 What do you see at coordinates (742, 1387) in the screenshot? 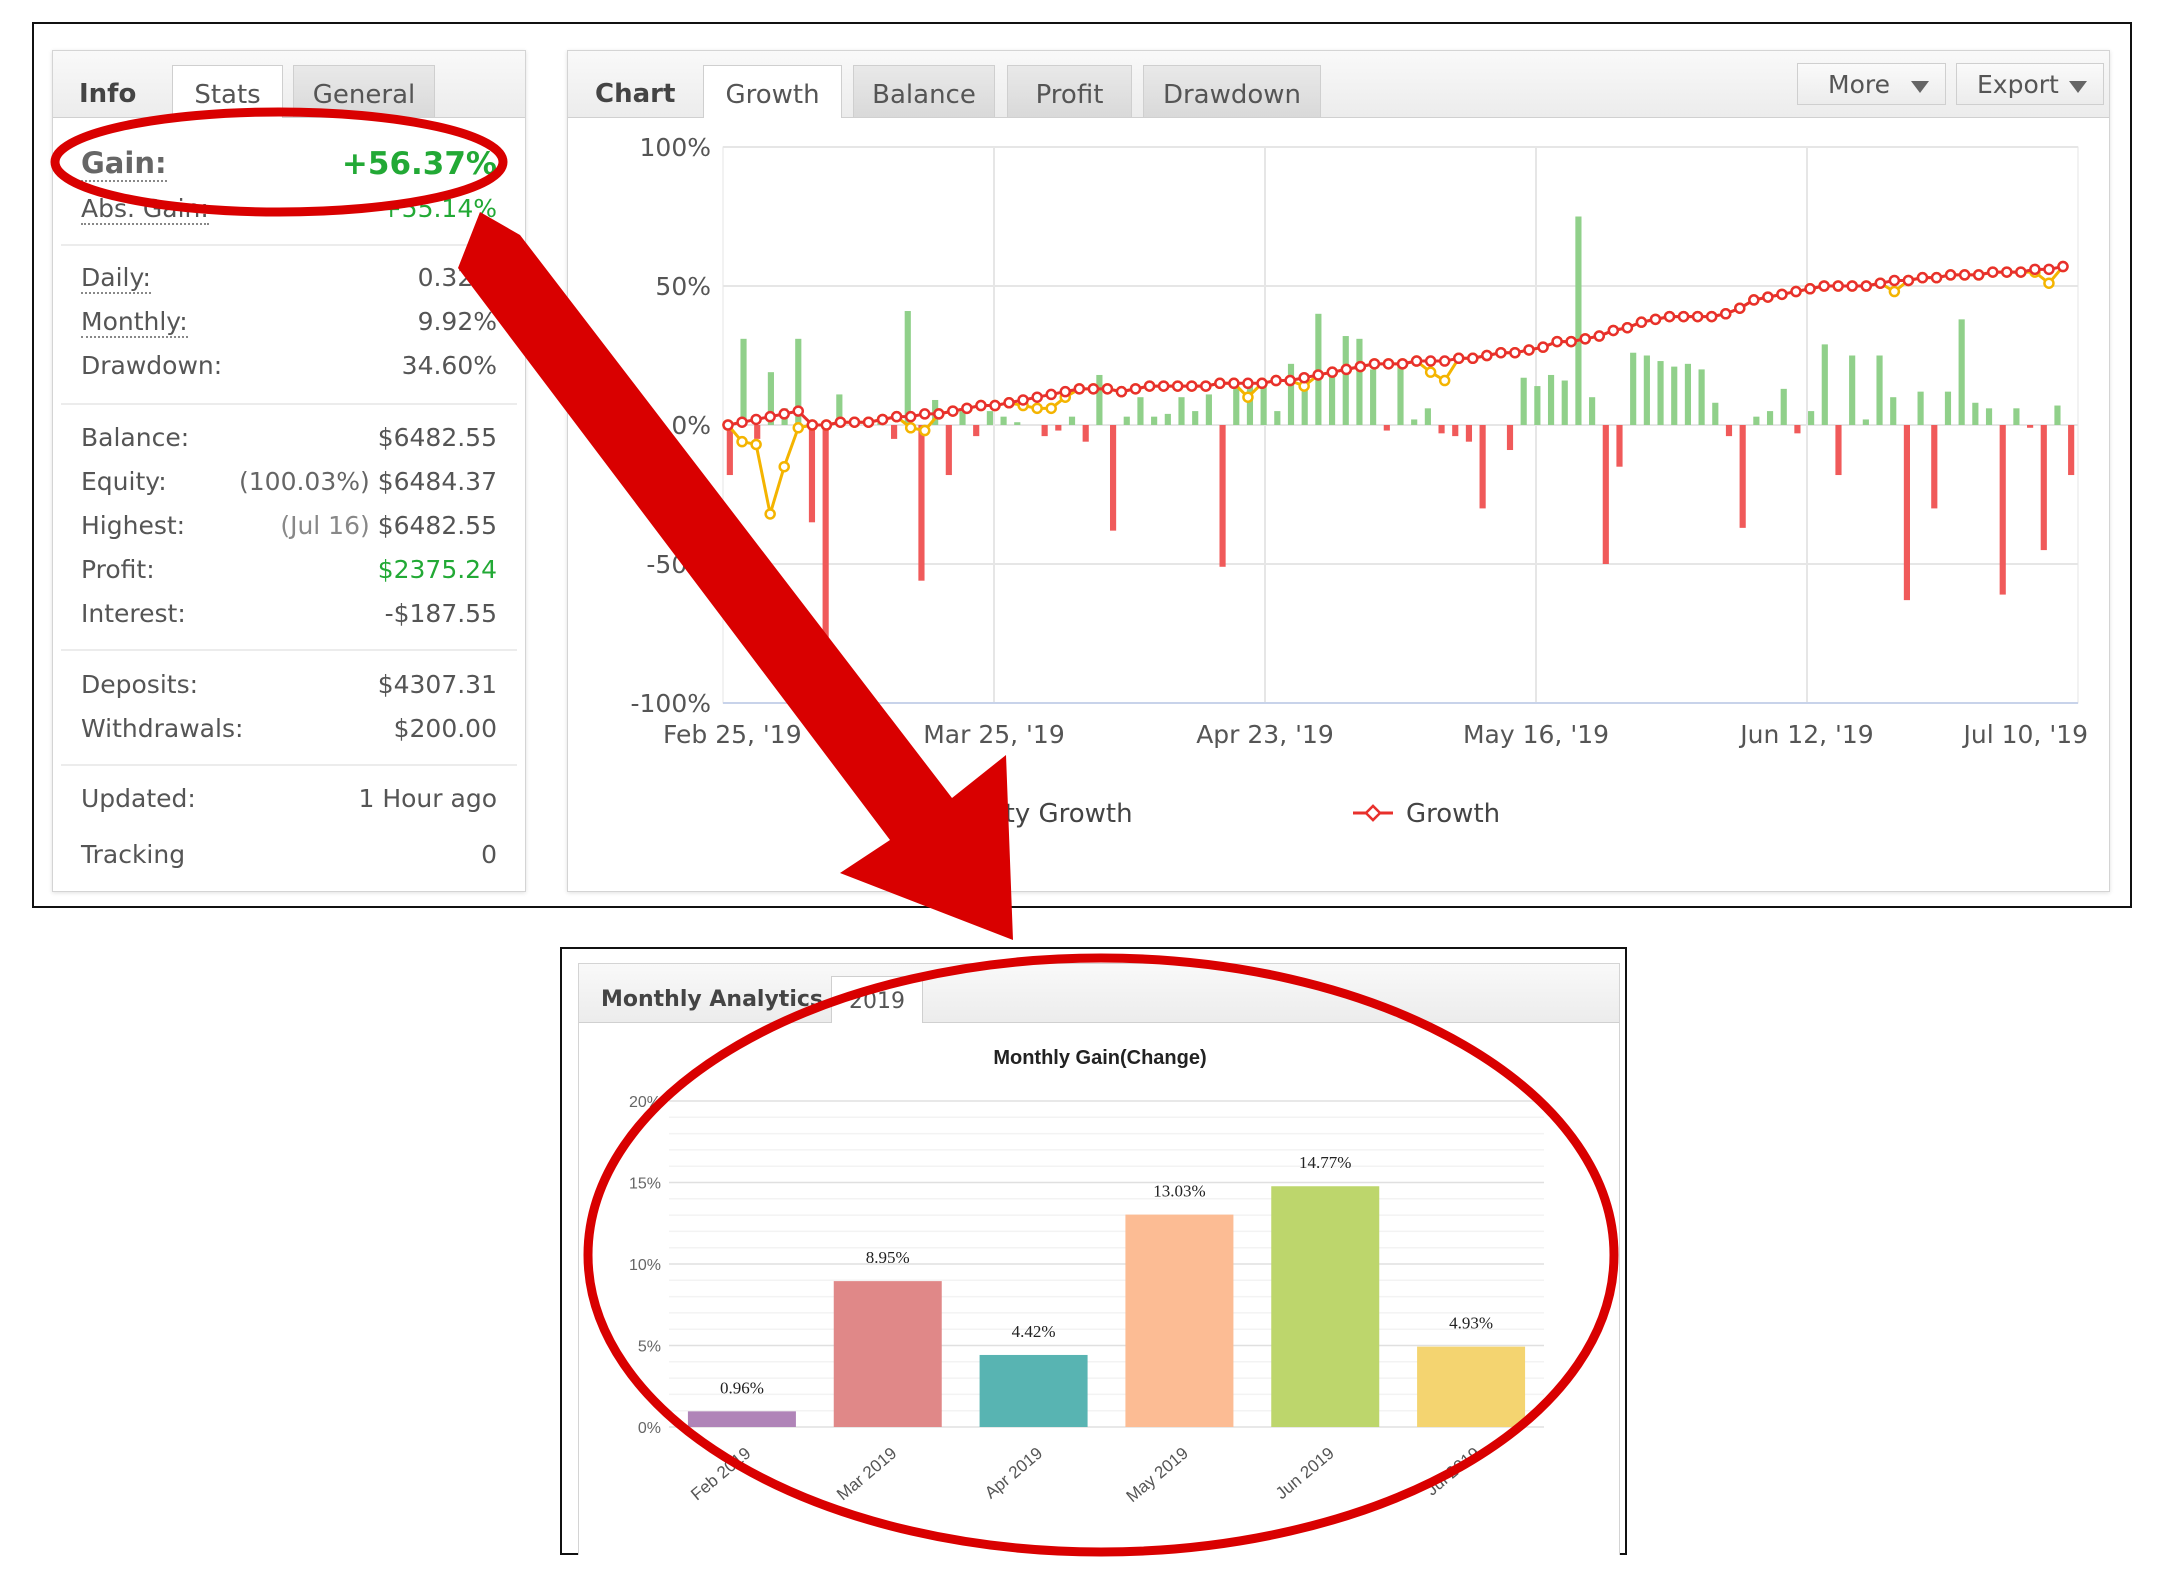
I see `bar-value-label: 0.96%` at bounding box center [742, 1387].